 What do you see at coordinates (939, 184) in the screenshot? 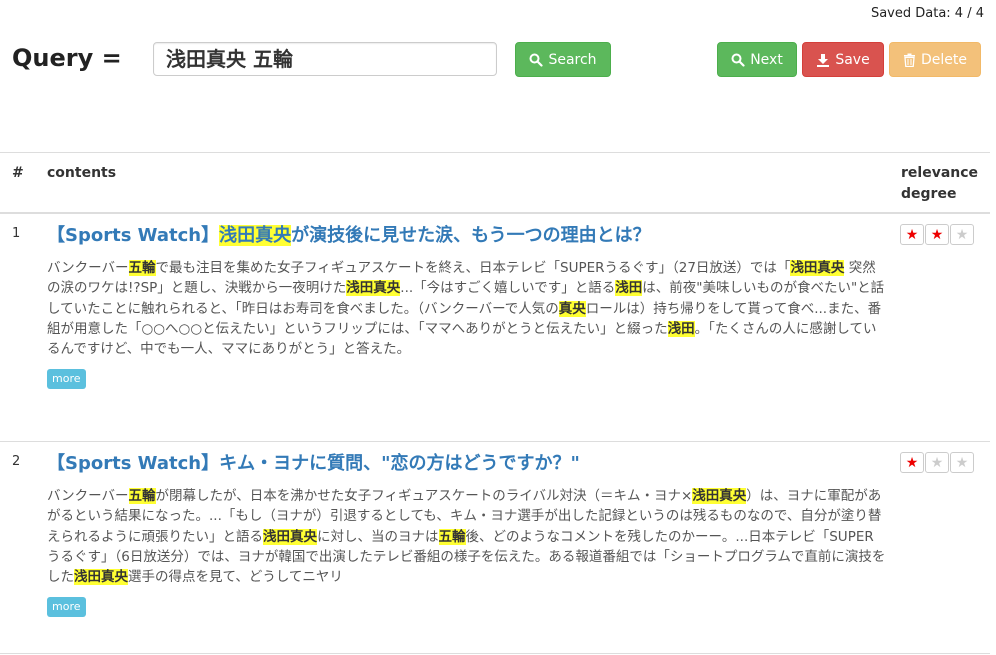
I see `col-relevance-header: relevance degree` at bounding box center [939, 184].